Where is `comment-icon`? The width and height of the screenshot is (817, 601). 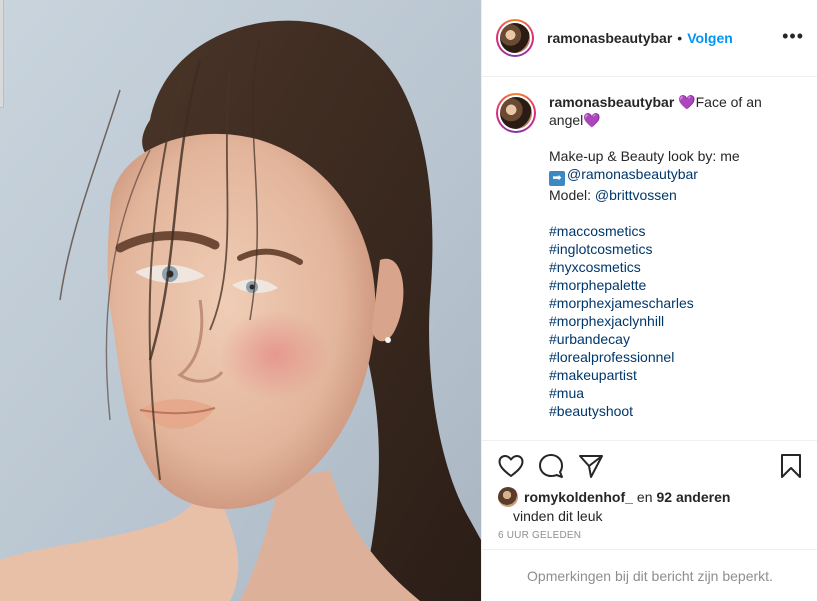 comment-icon is located at coordinates (551, 466).